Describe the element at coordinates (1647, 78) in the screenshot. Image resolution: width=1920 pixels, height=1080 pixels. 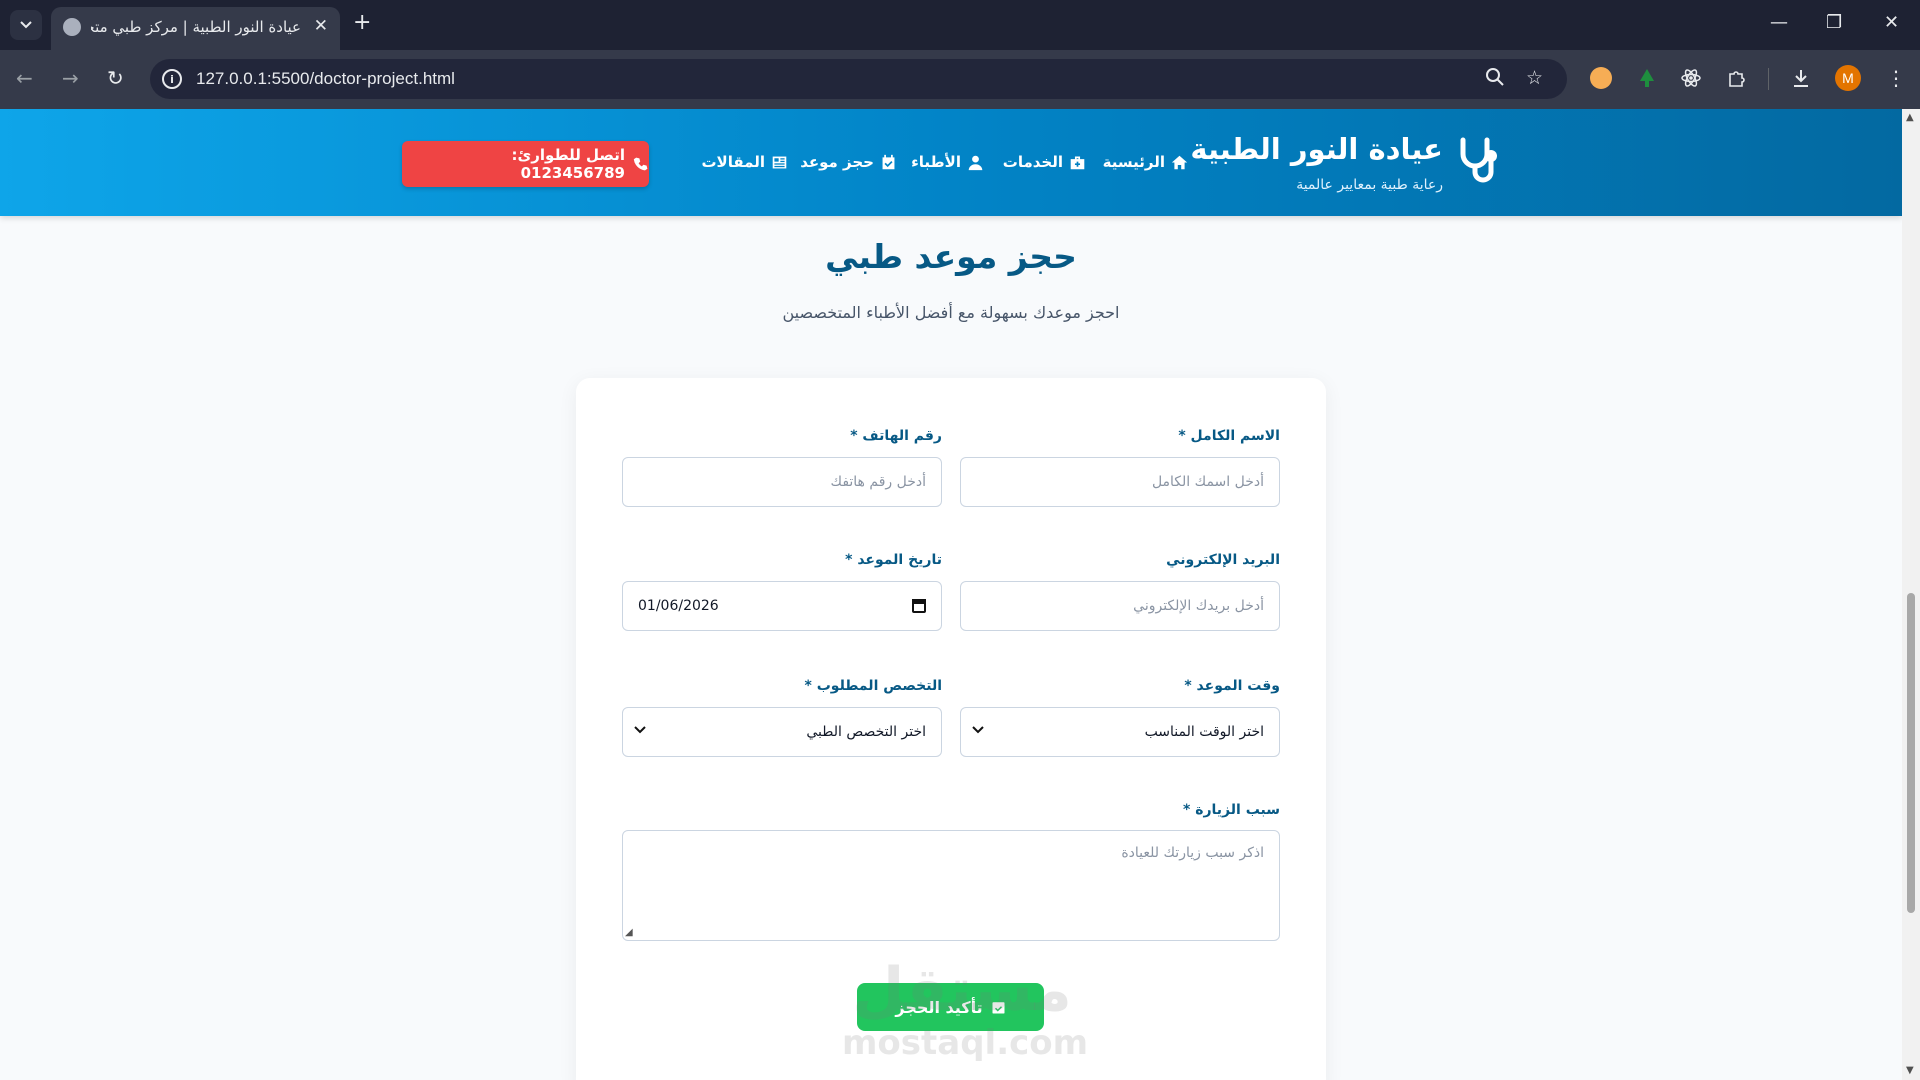
I see `extension-tree-icon` at that location.